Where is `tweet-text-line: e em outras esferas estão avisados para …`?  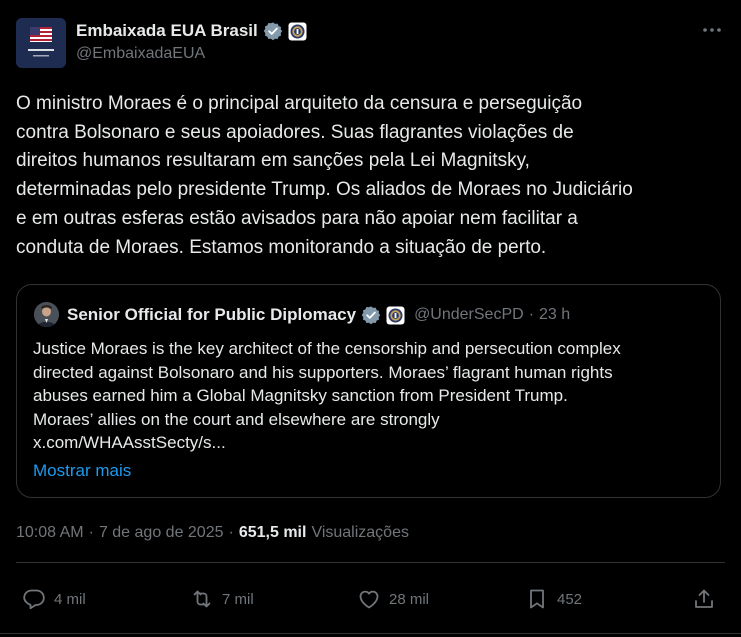 tweet-text-line: e em outras esferas estão avisados para … is located at coordinates (297, 218).